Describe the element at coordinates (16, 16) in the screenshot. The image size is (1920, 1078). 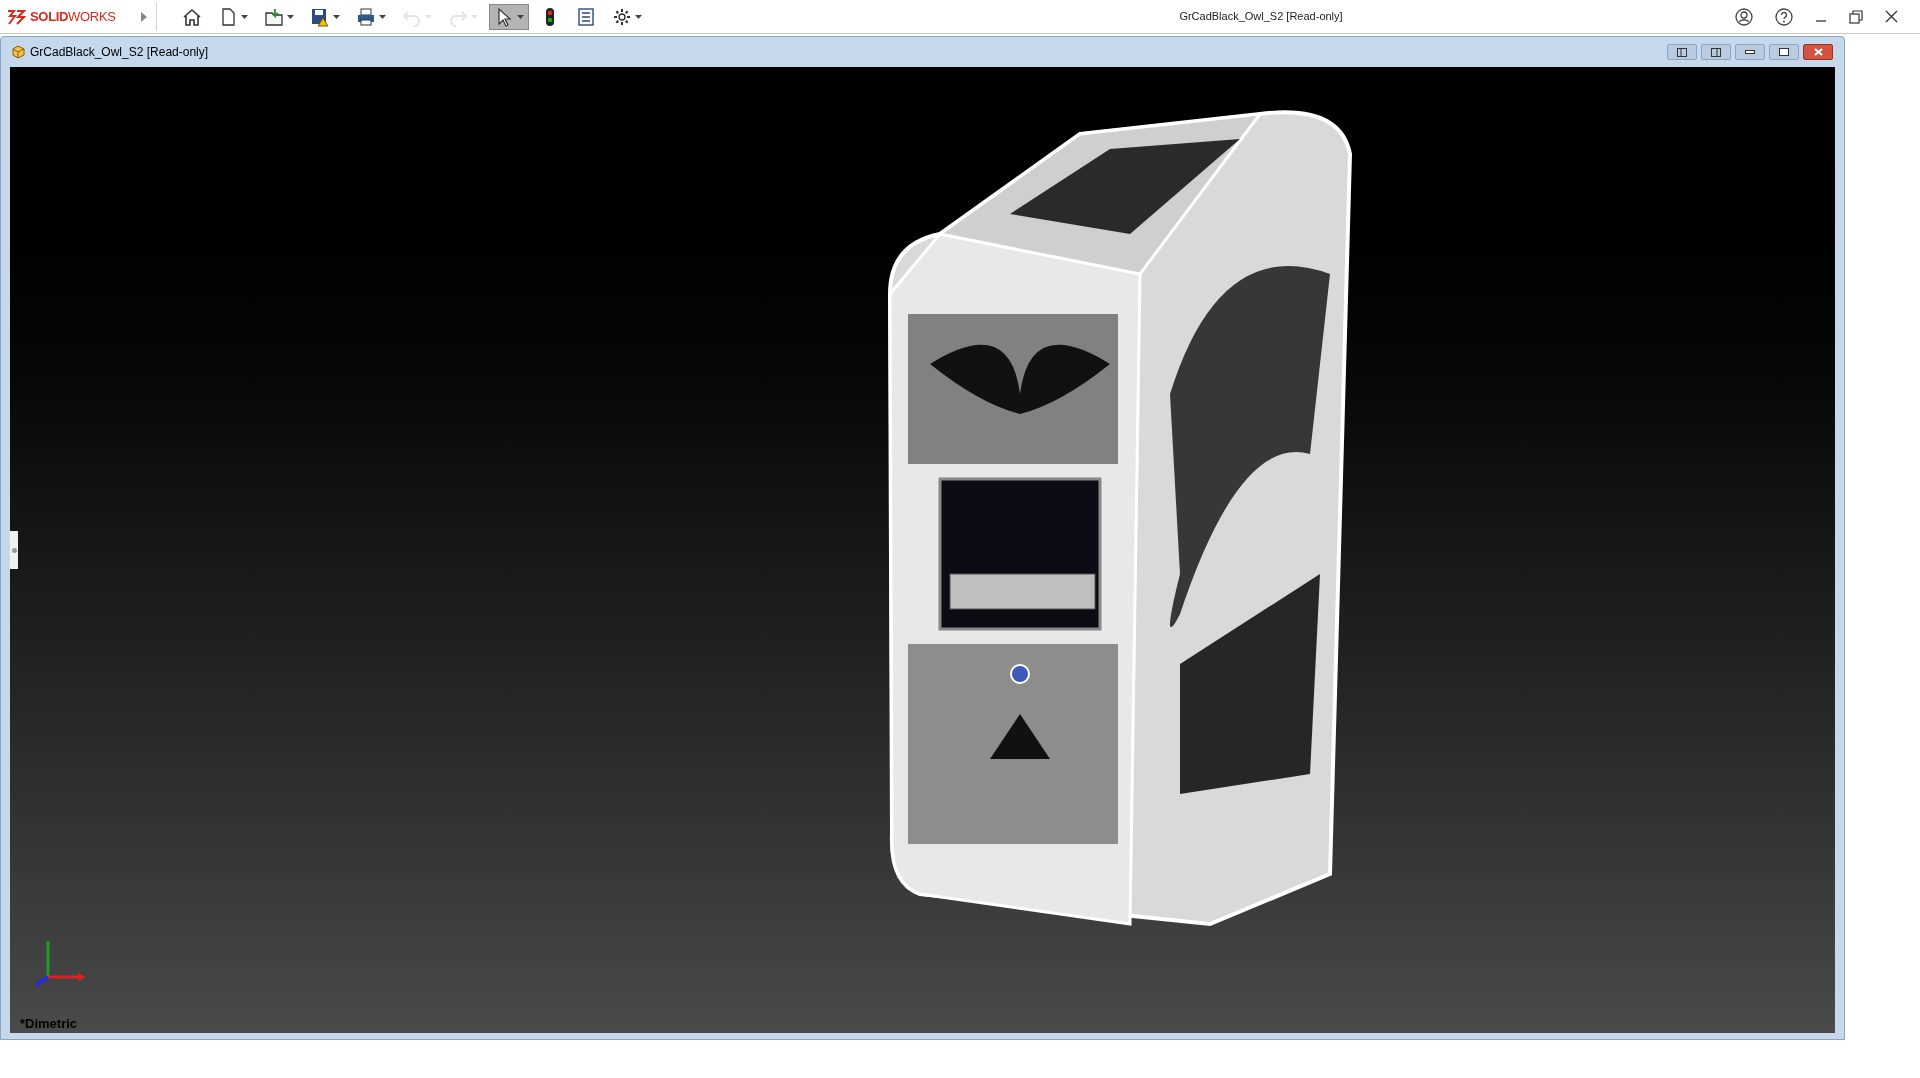
I see `logo-icon` at that location.